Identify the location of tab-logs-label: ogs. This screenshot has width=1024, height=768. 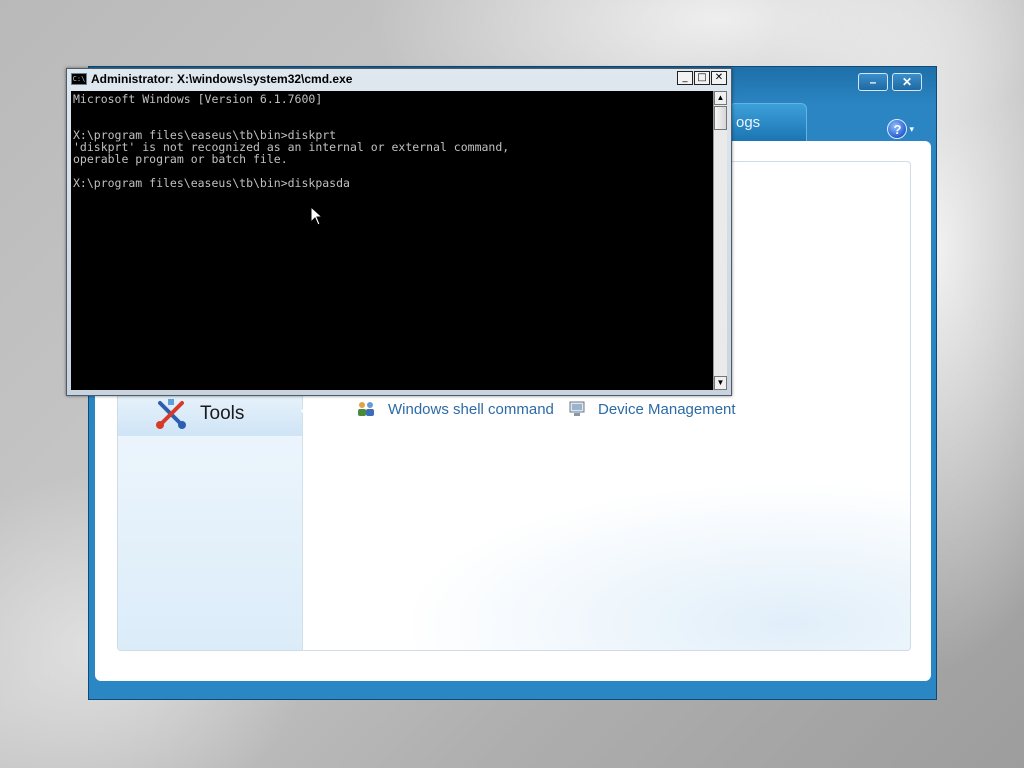
(748, 122).